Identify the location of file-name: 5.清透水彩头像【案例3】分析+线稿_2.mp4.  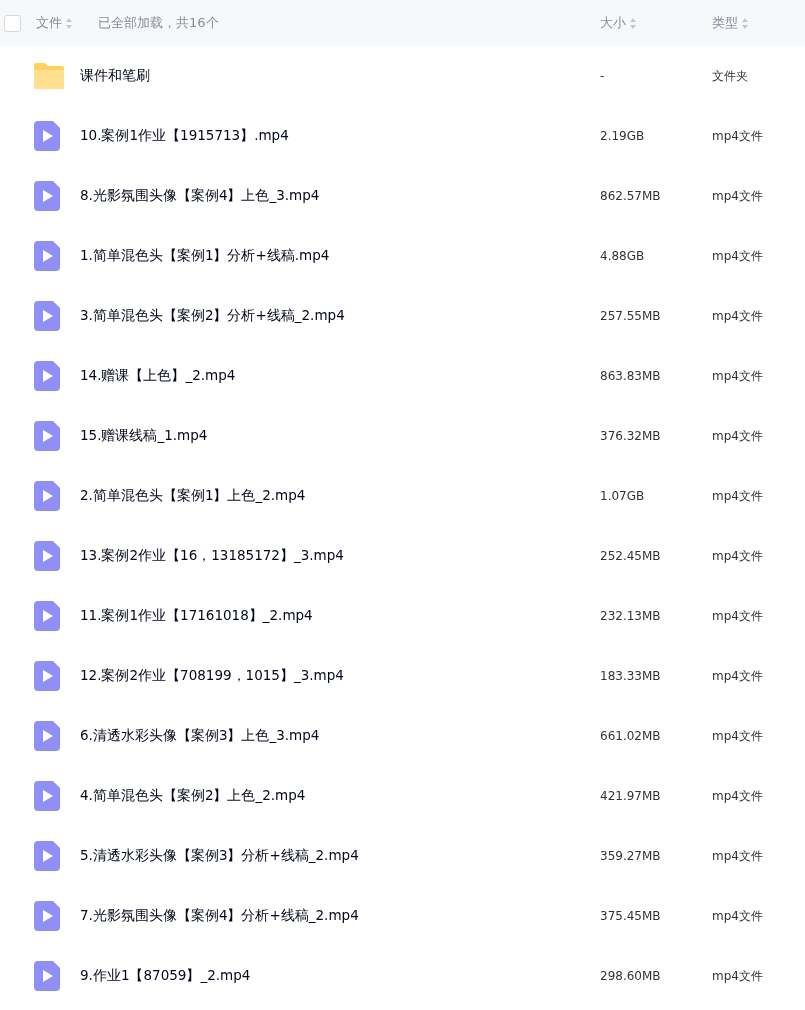
(340, 856).